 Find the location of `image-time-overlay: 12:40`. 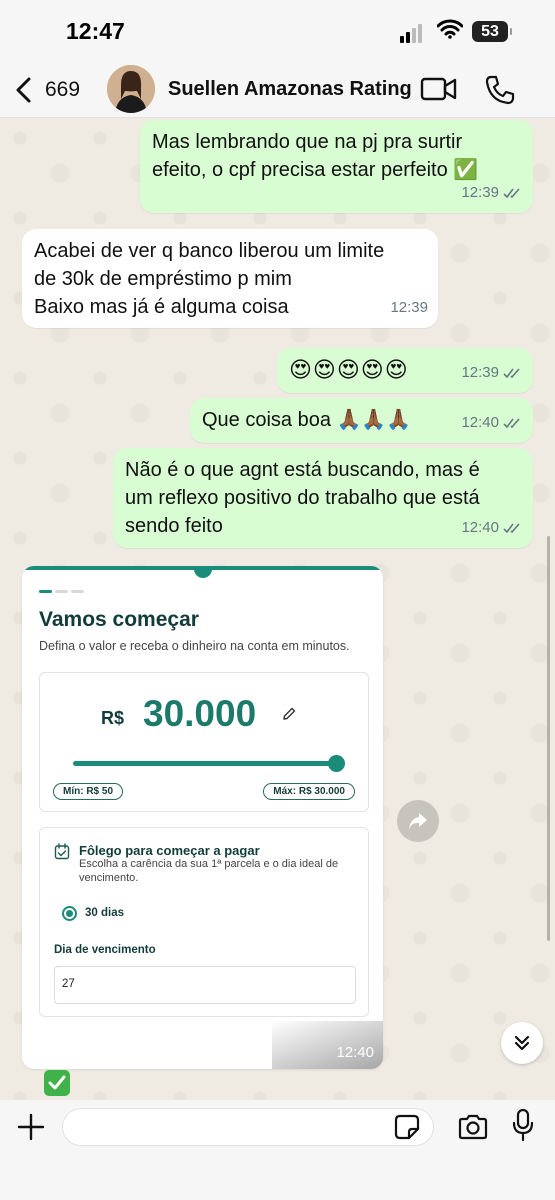

image-time-overlay: 12:40 is located at coordinates (327, 1045).